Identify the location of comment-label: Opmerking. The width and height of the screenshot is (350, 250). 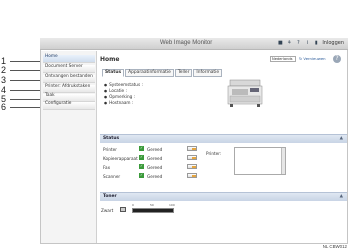
(121, 96).